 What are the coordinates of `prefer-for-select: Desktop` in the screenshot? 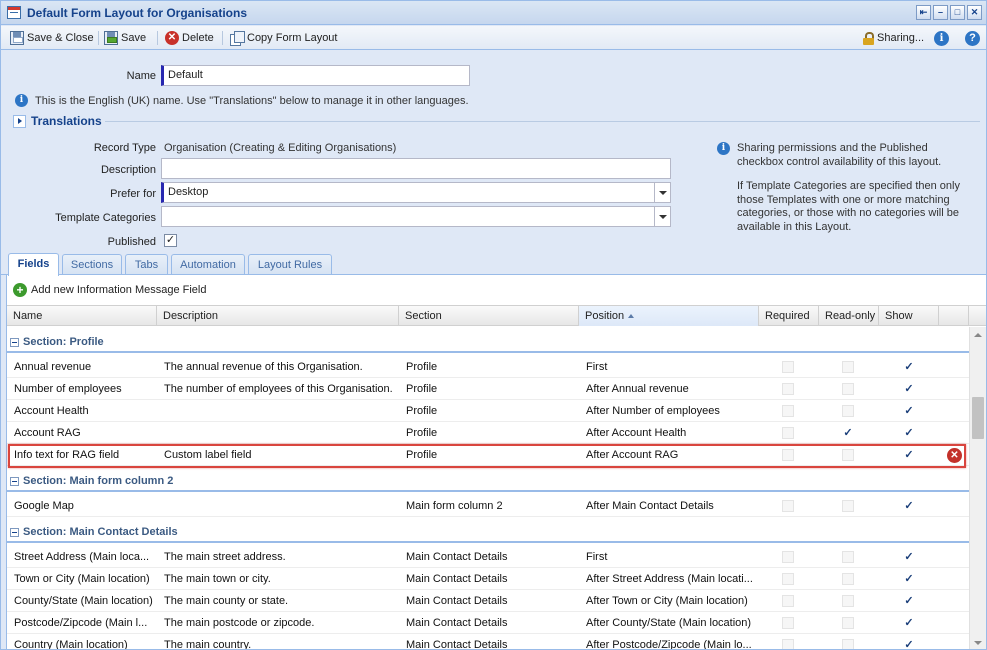 It's located at (416, 192).